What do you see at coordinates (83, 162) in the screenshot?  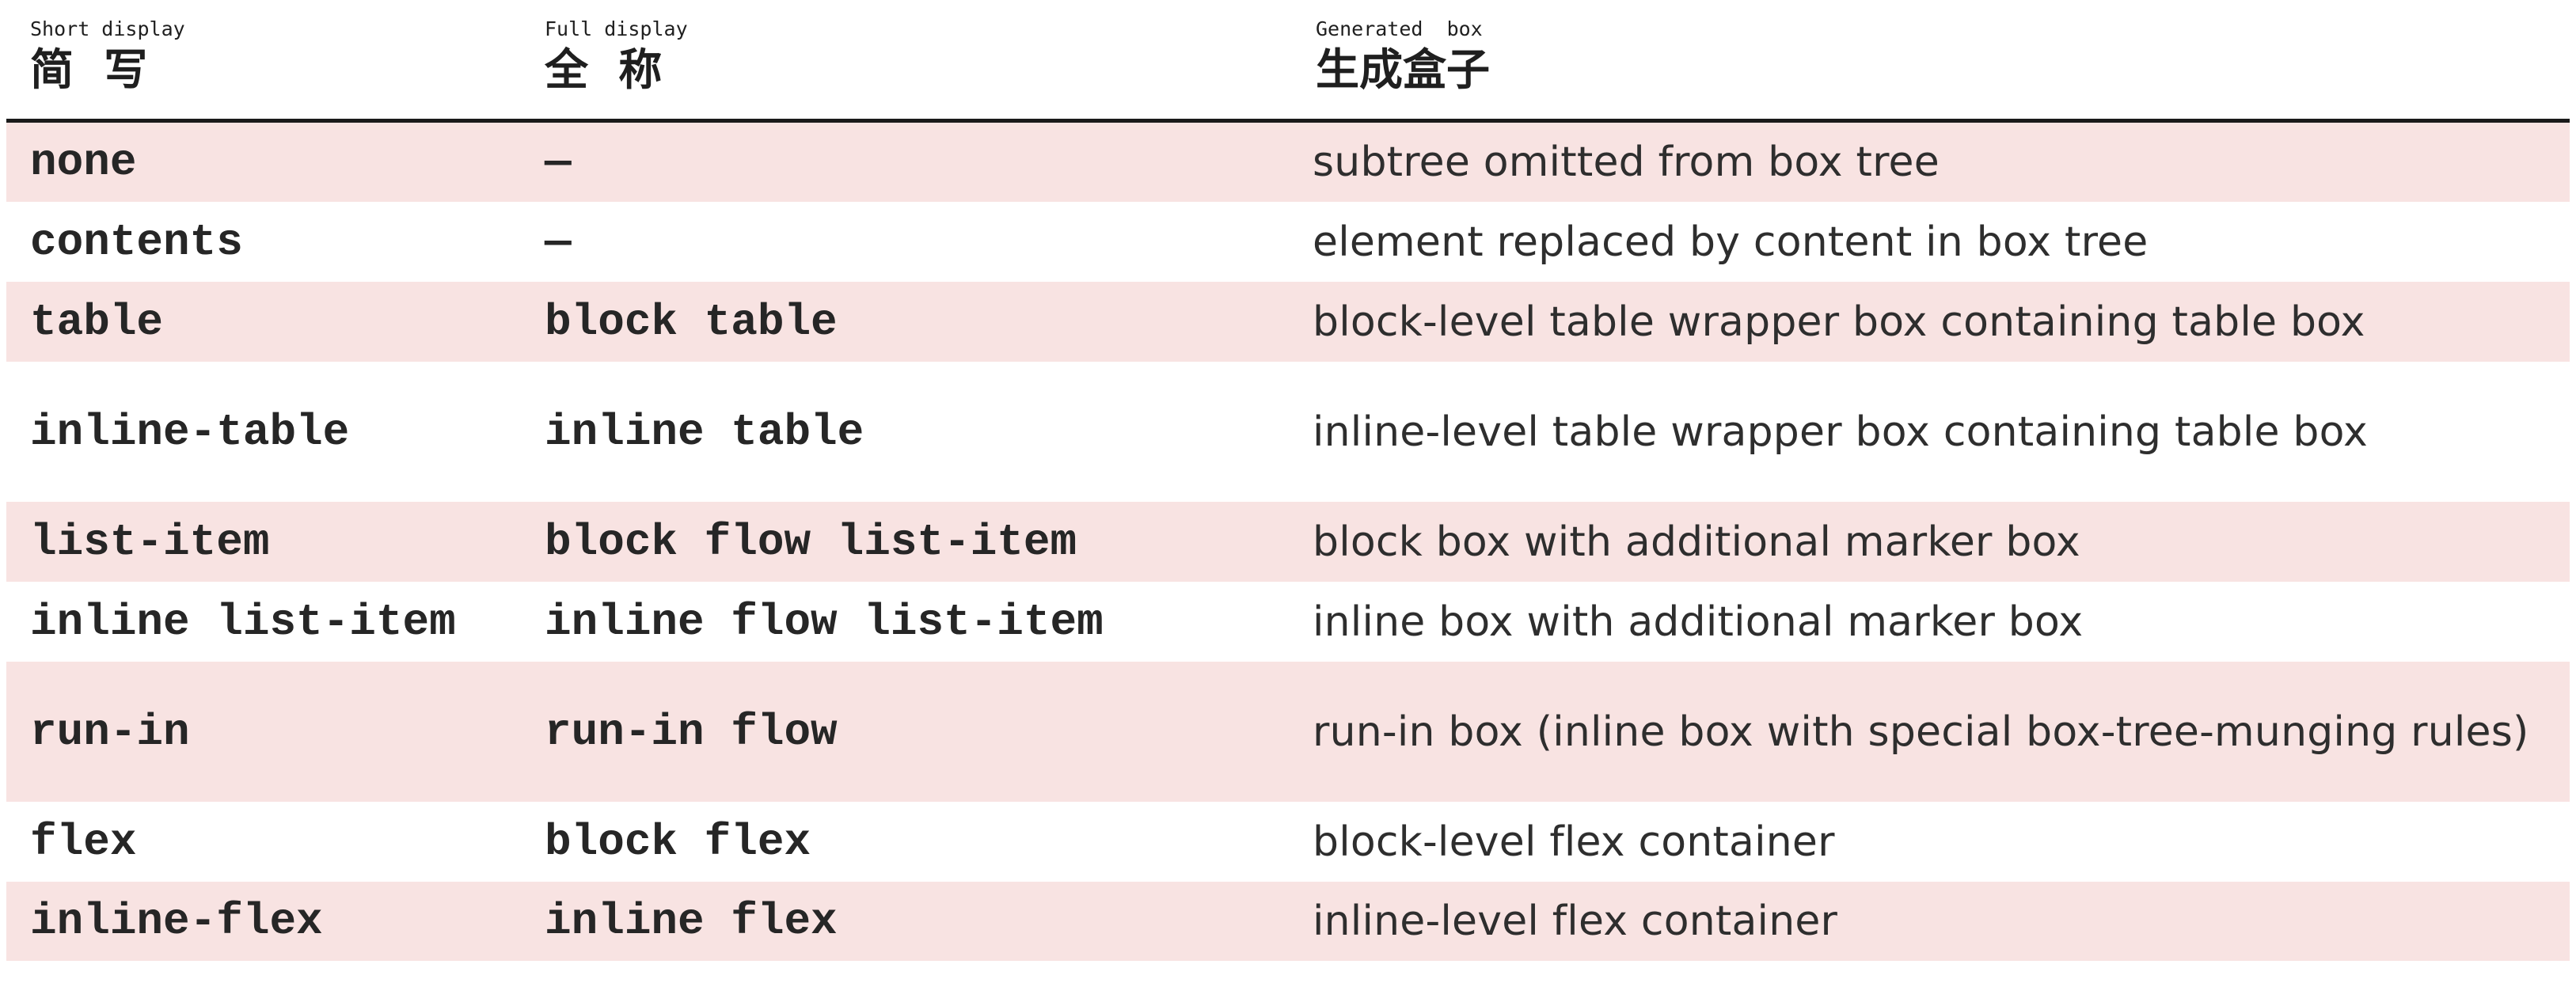 I see `short-display-cell: none` at bounding box center [83, 162].